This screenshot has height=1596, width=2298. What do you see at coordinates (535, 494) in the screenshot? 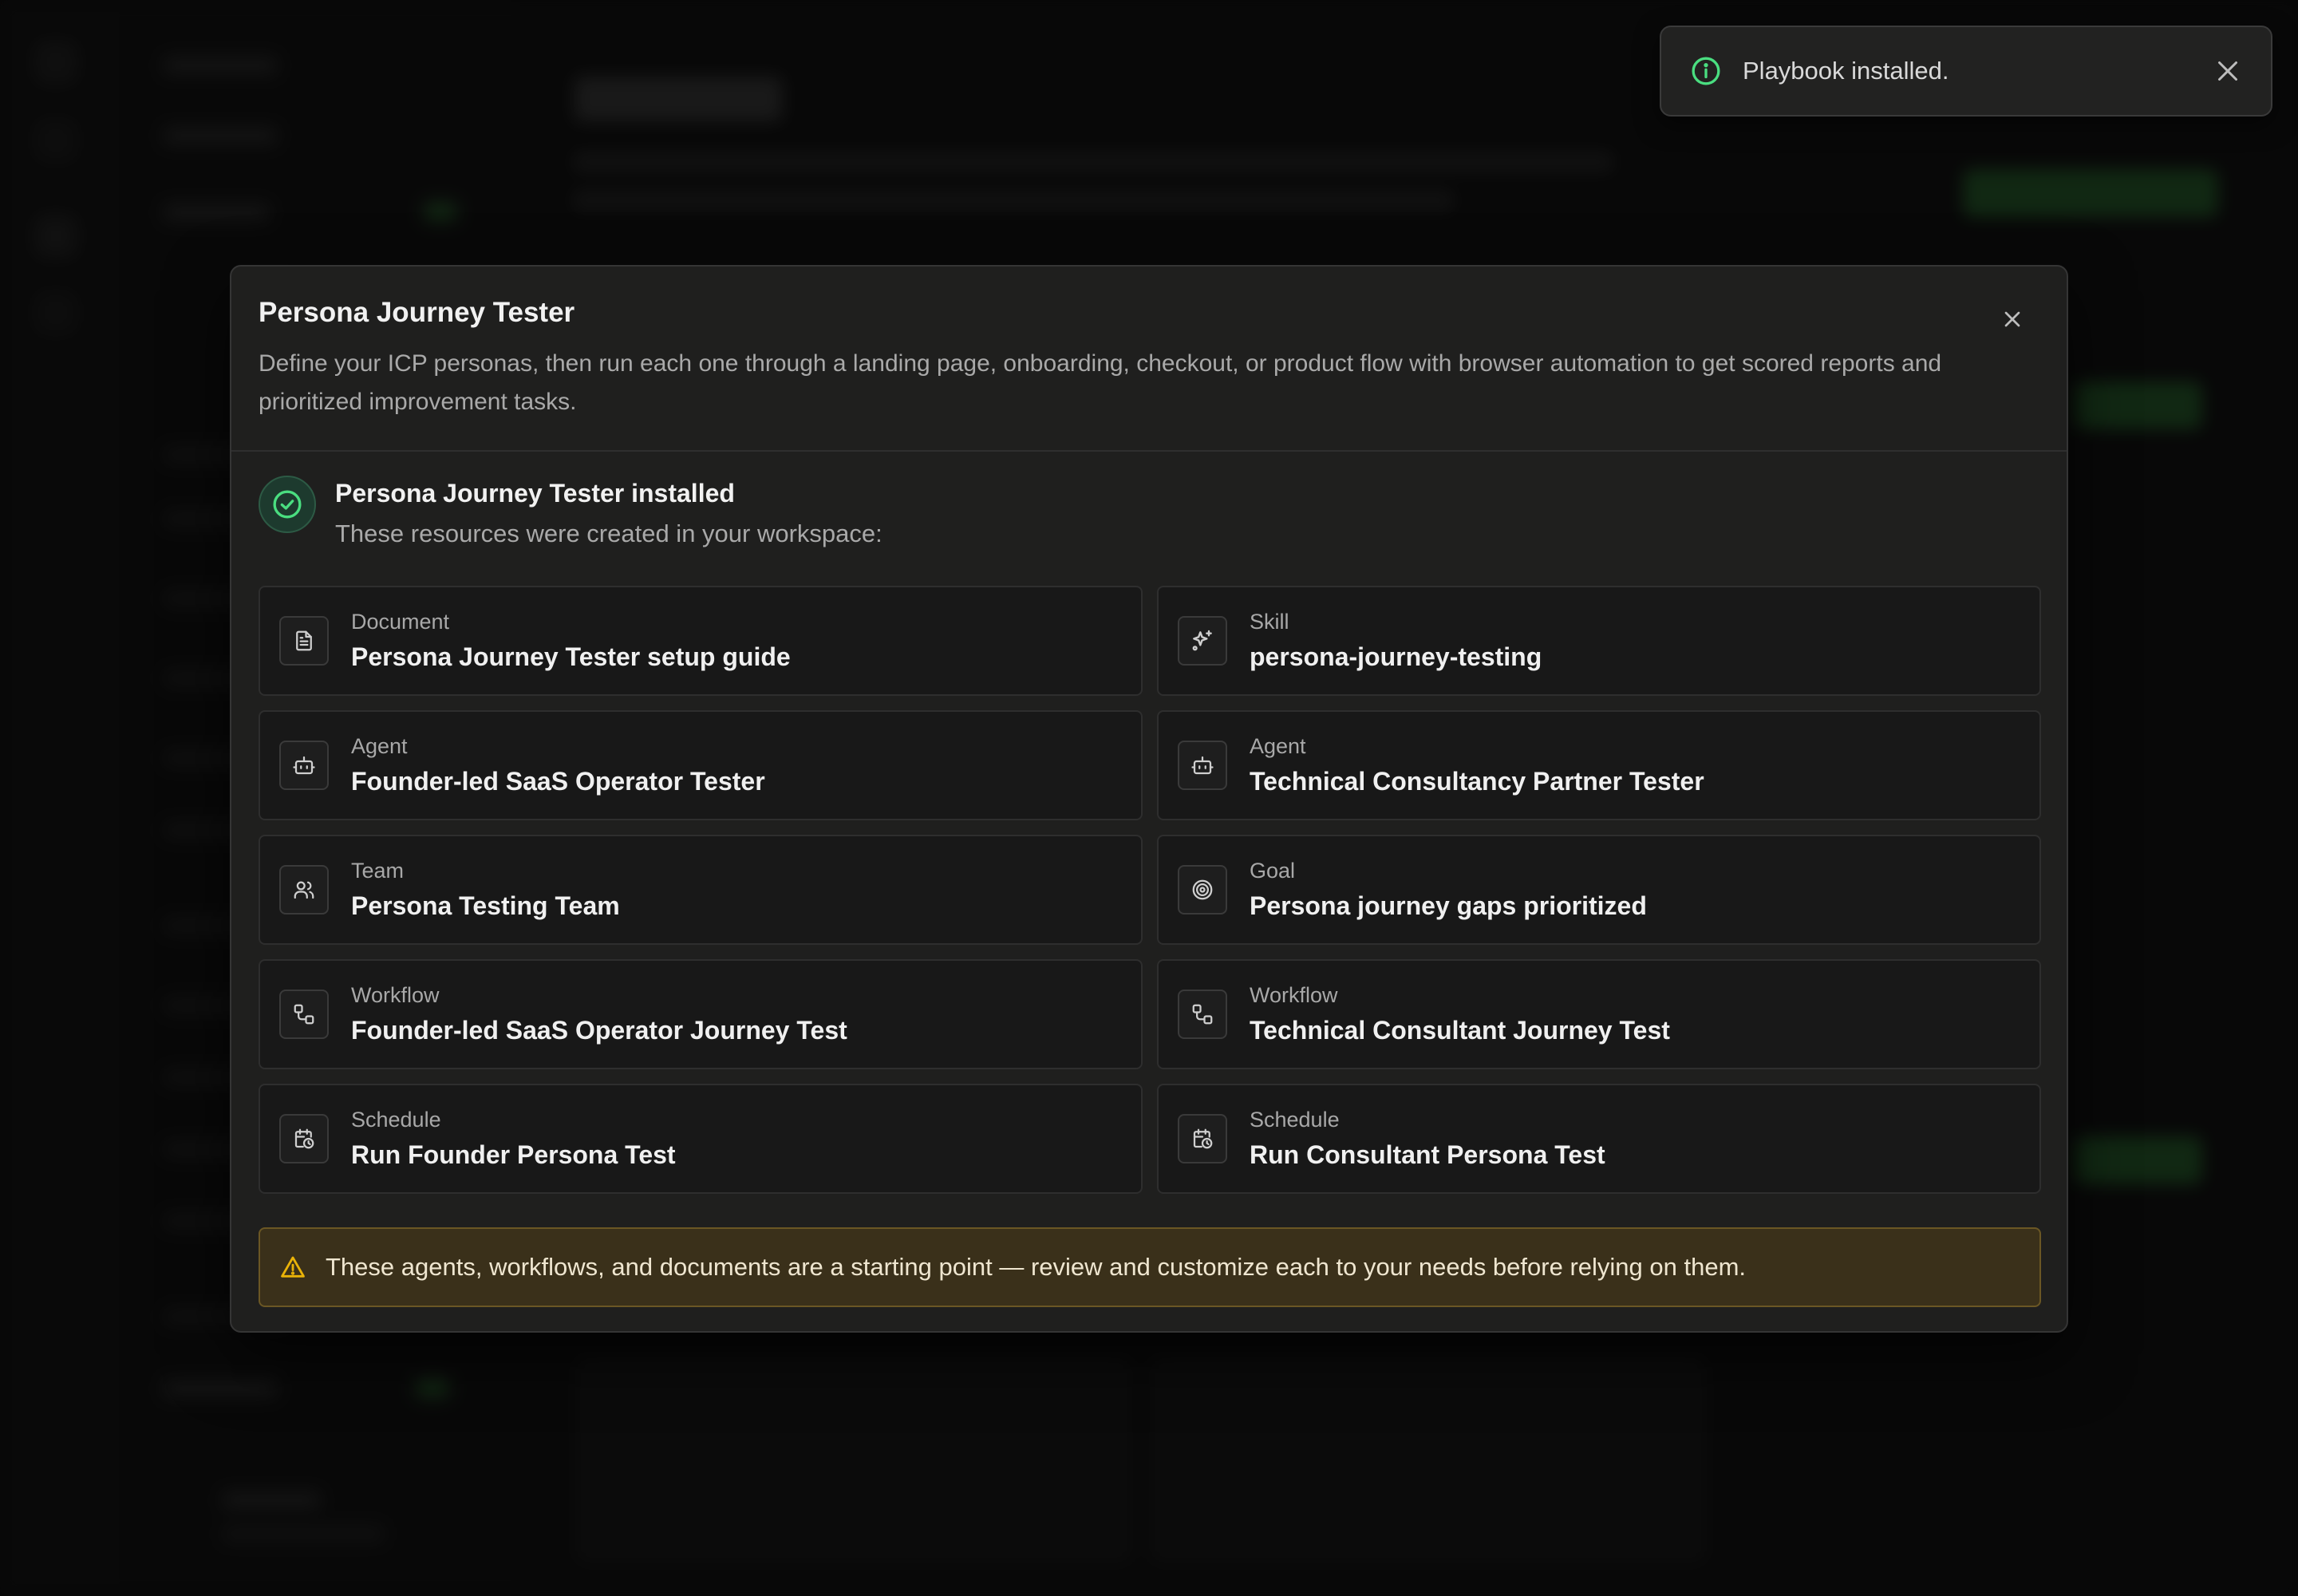
I see `installed-title: Persona Journey Tester installed` at bounding box center [535, 494].